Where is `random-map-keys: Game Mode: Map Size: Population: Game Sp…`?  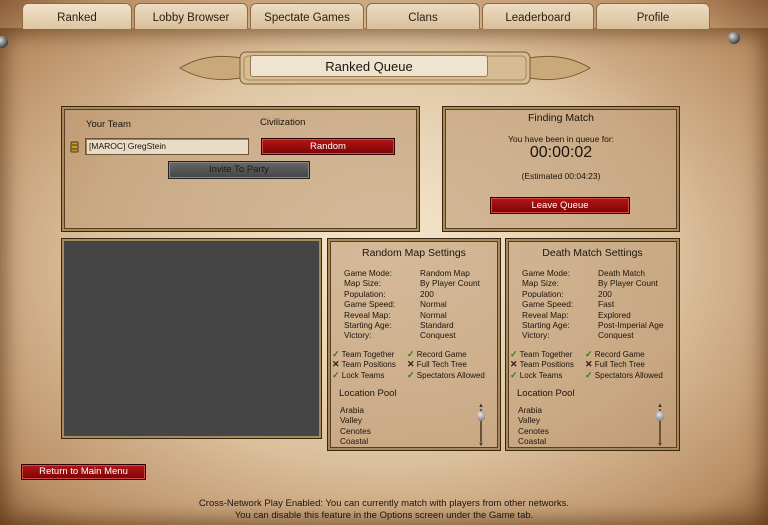 random-map-keys: Game Mode: Map Size: Population: Game Sp… is located at coordinates (369, 304).